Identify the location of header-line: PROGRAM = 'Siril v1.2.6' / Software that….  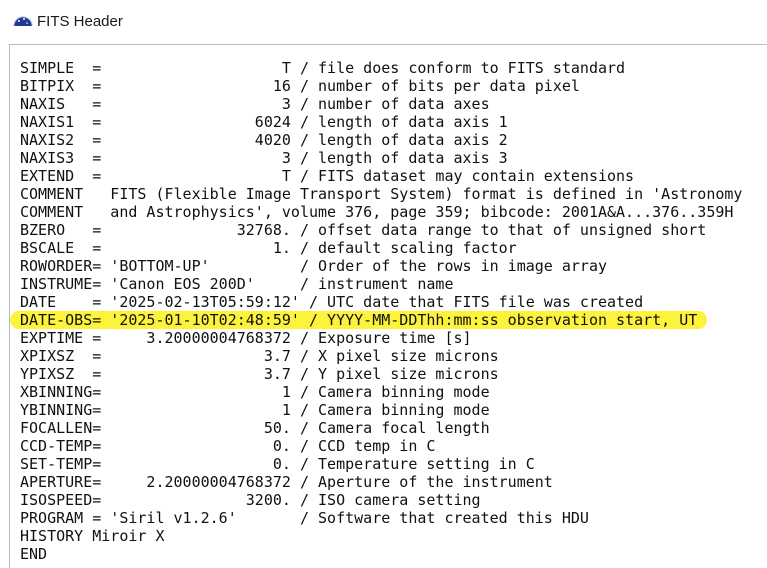
(304, 518).